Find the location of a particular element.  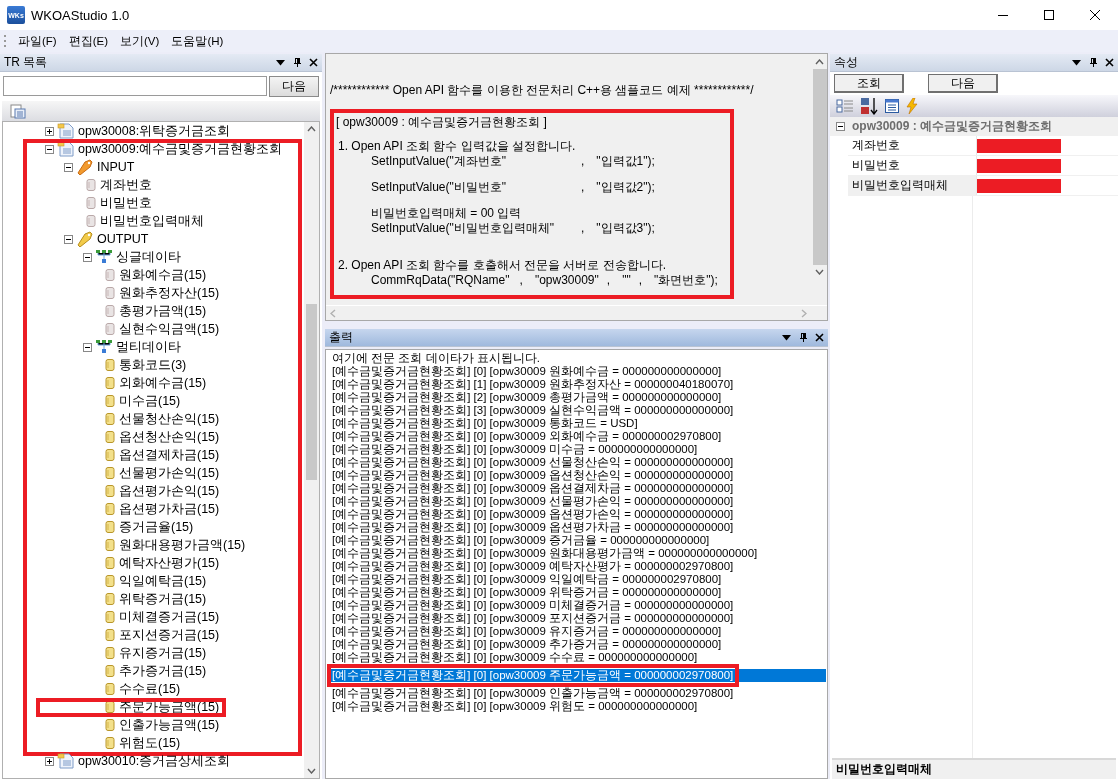

property-pages-icon is located at coordinates (892, 106).